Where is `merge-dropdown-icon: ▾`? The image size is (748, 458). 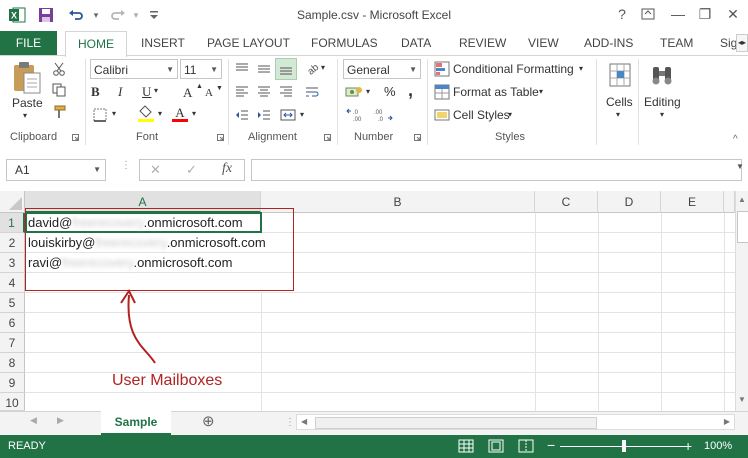
merge-dropdown-icon: ▾ is located at coordinates (302, 114).